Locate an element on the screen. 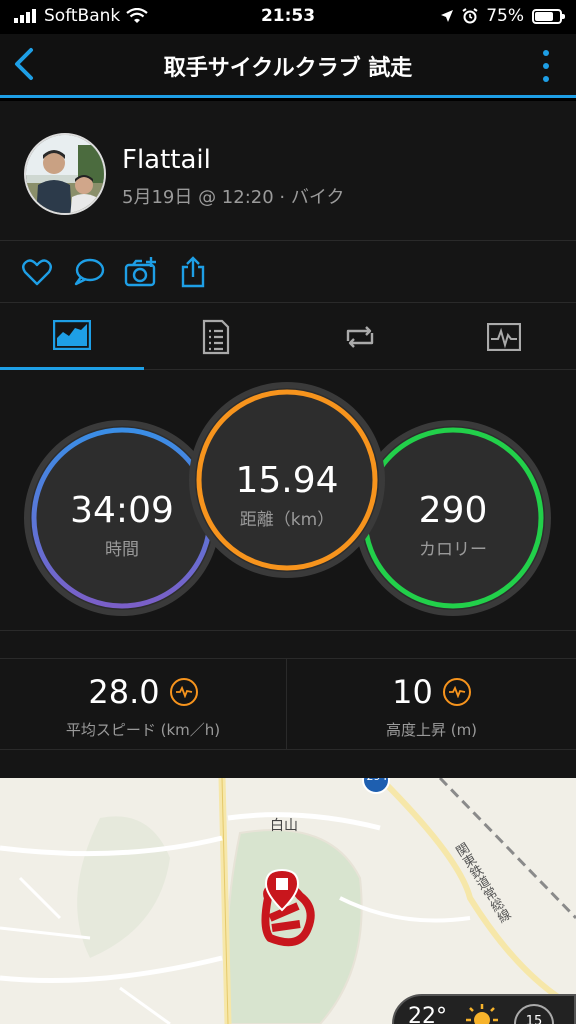 Image resolution: width=576 pixels, height=1024 pixels. distance-value: 15.94 is located at coordinates (287, 480).